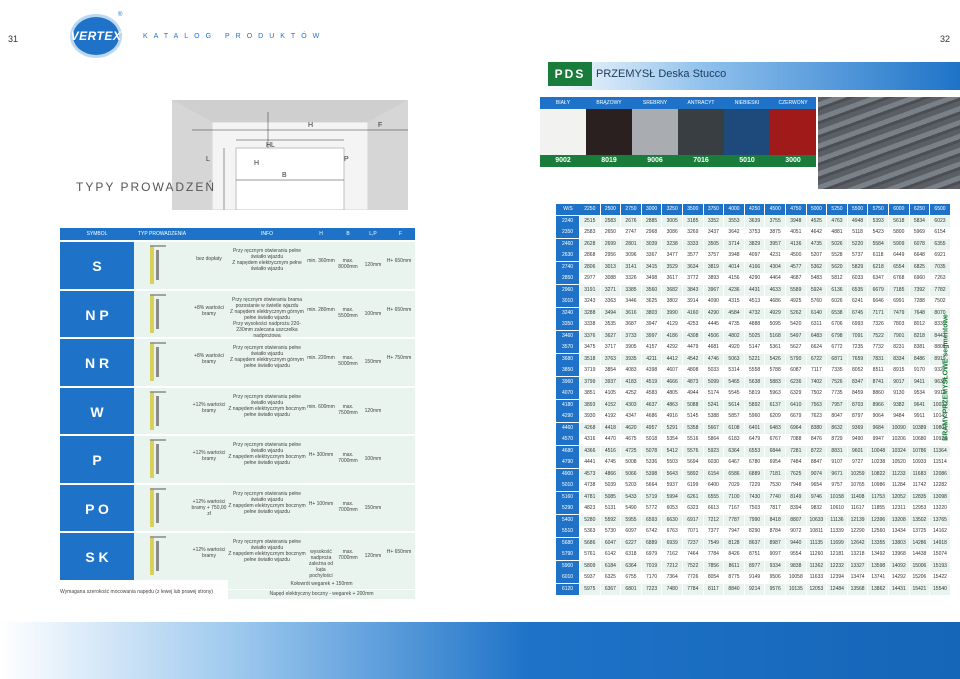 This screenshot has width=960, height=679. What do you see at coordinates (754, 255) in the screenshot?
I see `price-table-cell: 4097` at bounding box center [754, 255].